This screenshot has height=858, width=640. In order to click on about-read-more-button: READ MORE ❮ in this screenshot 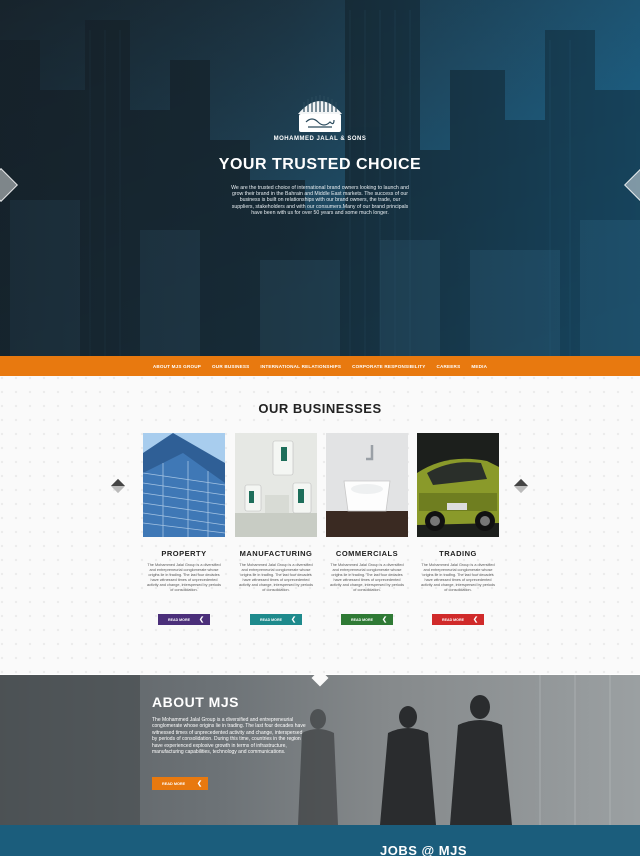, I will do `click(180, 783)`.